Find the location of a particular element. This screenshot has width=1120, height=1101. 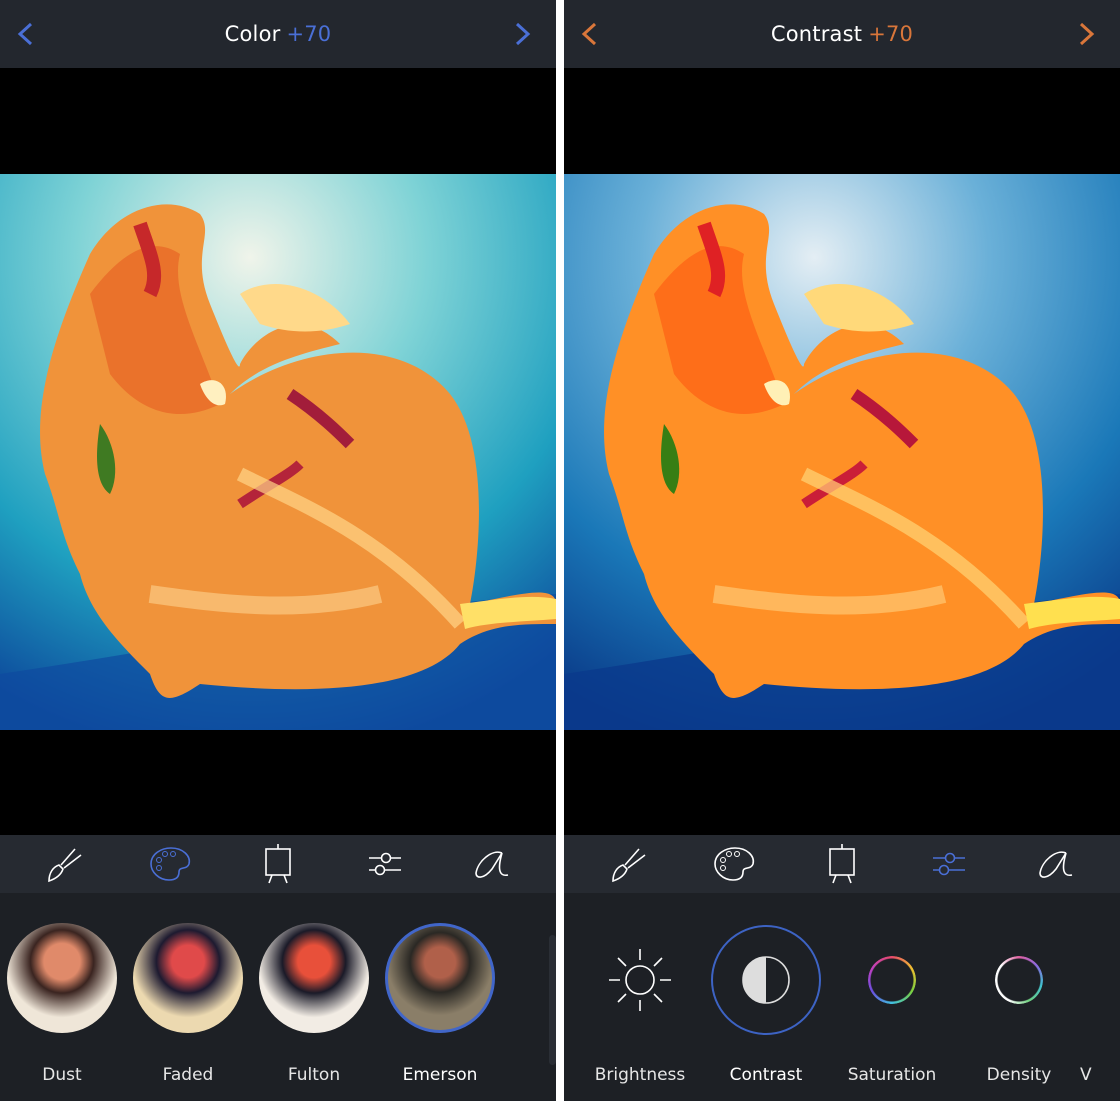

density-ring-icon is located at coordinates (1019, 980).